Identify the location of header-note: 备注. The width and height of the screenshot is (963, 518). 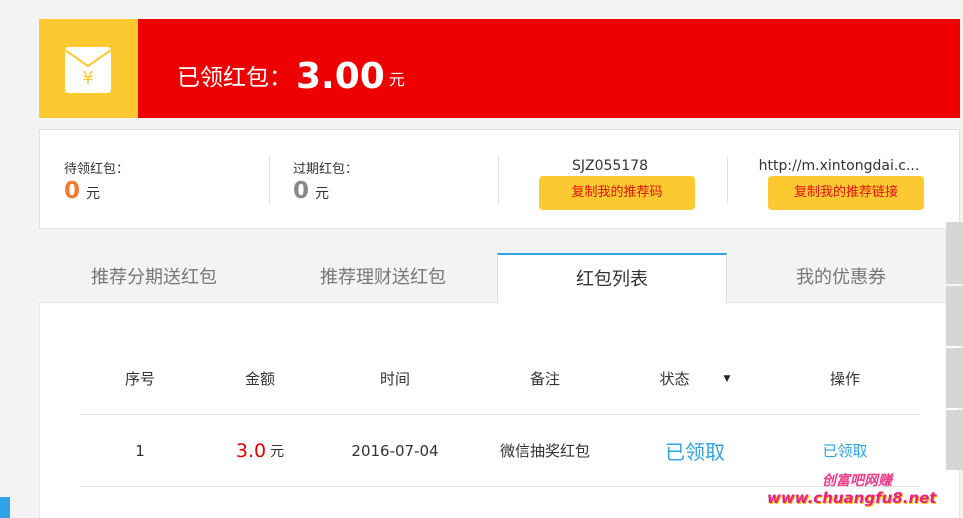
(544, 379).